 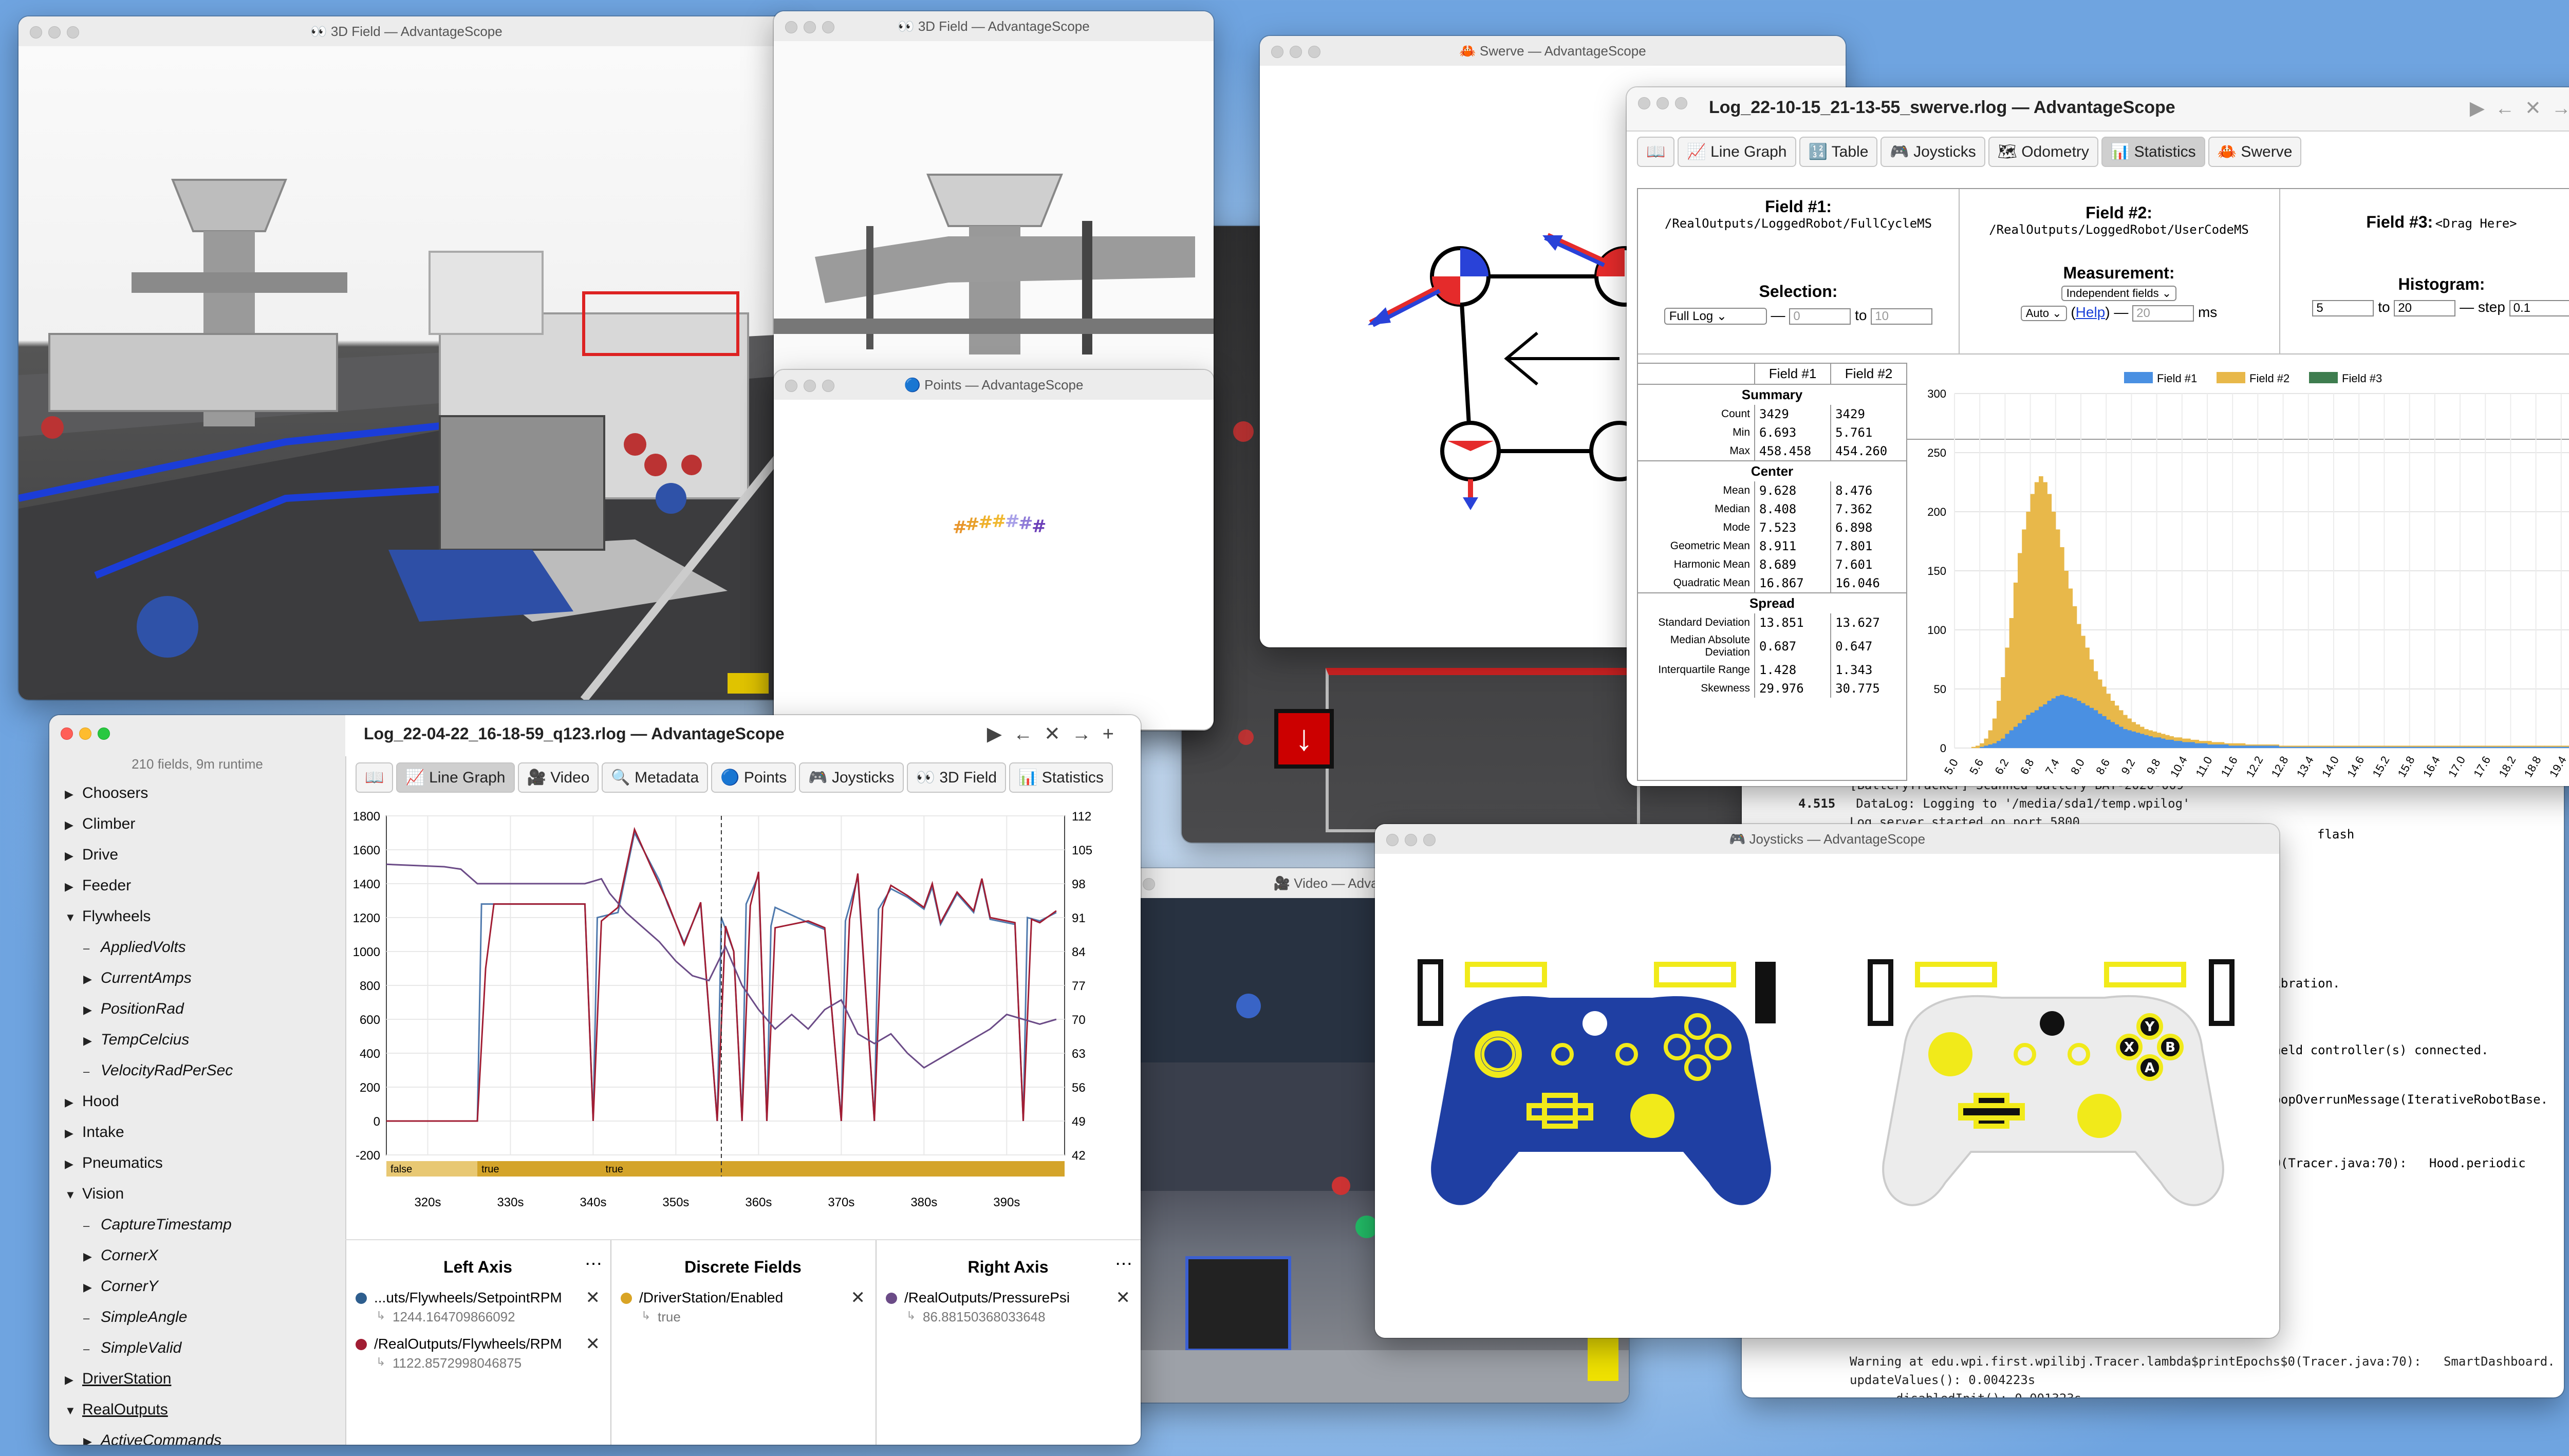 I want to click on tab-table: 🔢 Table, so click(x=1839, y=152).